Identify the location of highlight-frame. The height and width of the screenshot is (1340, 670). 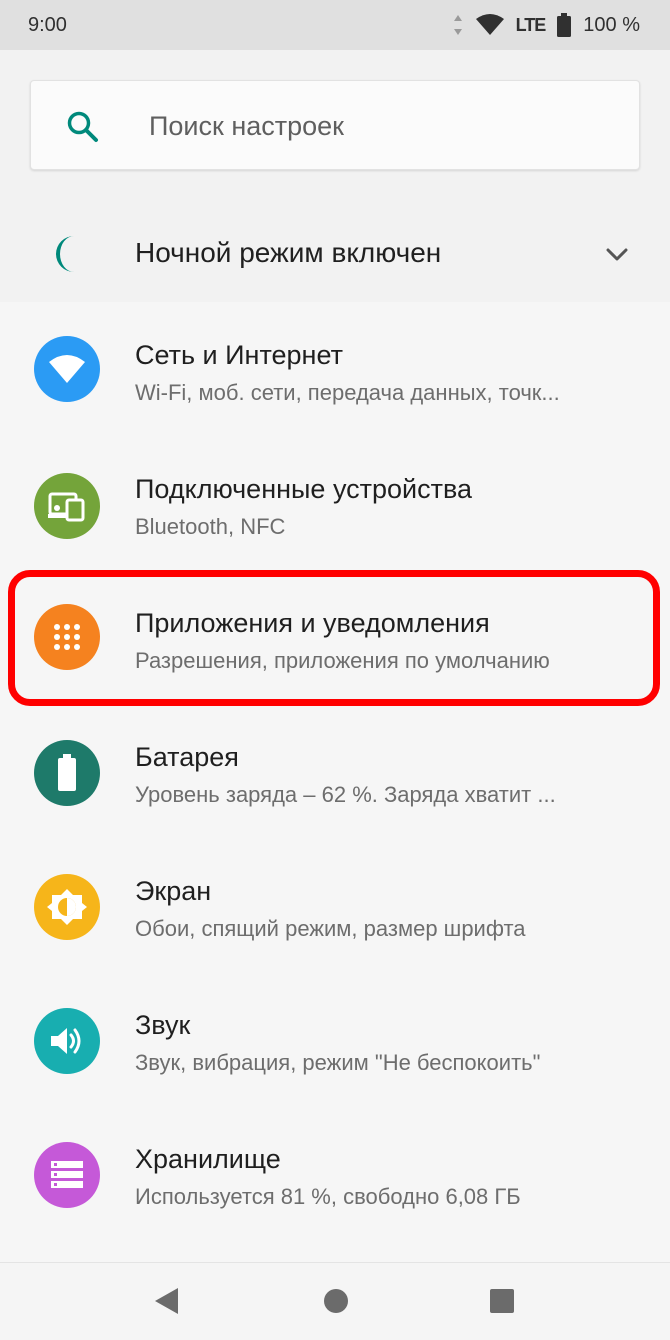
(334, 638).